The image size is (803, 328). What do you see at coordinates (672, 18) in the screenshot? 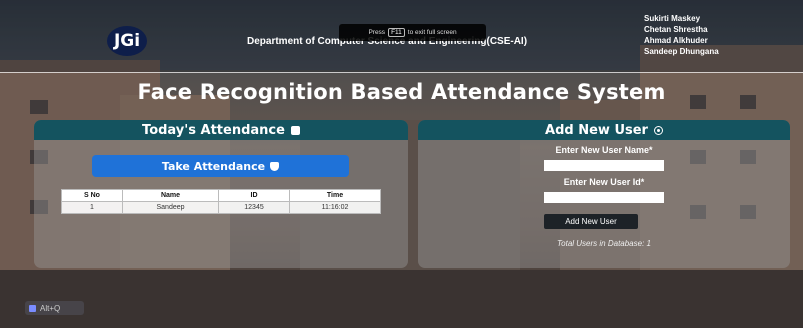
I see `team-member: Sukirti Maskey` at bounding box center [672, 18].